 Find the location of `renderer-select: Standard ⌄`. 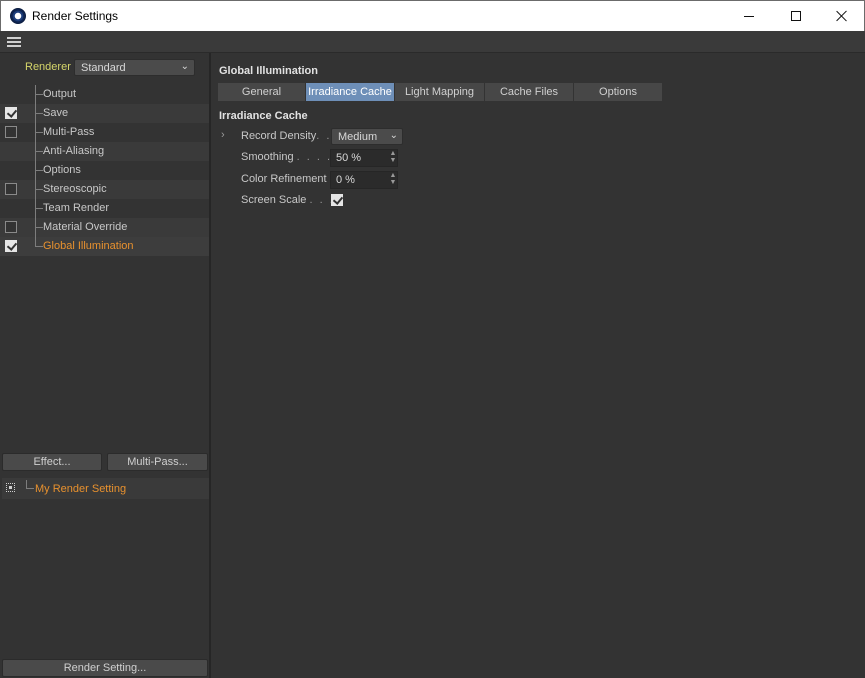

renderer-select: Standard ⌄ is located at coordinates (134, 67).